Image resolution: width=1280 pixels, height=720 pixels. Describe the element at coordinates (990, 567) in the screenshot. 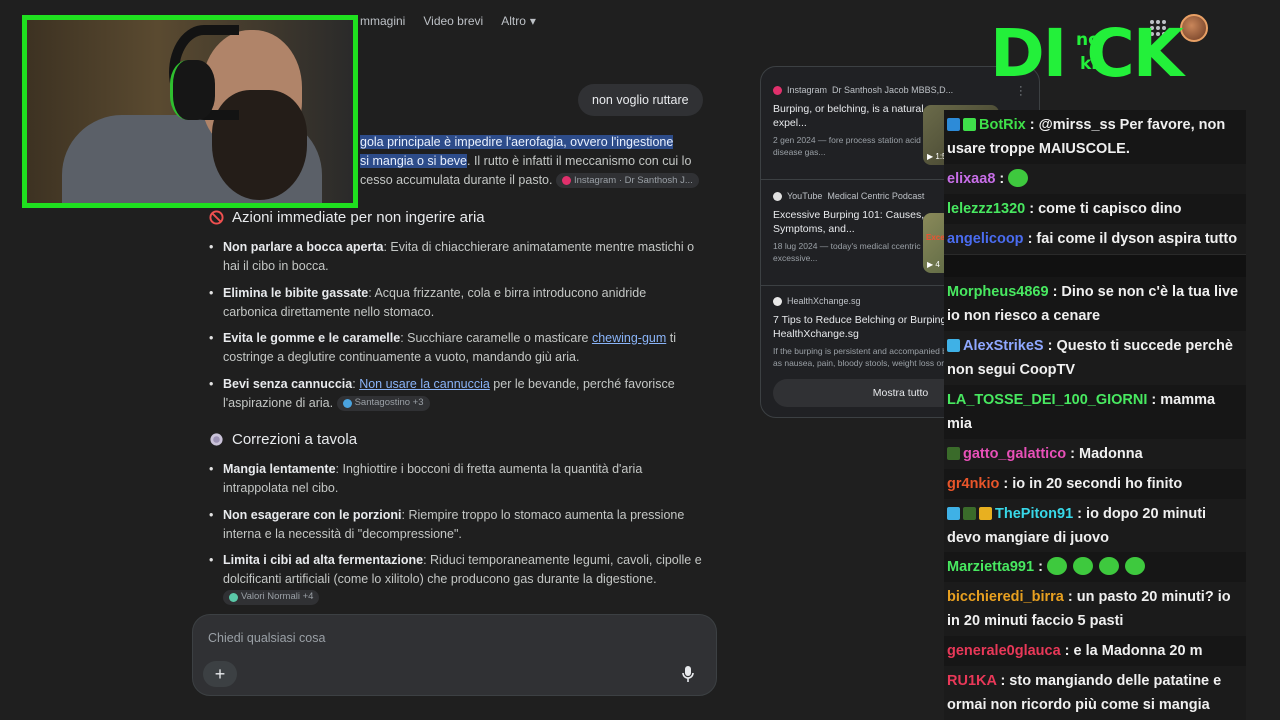

I see `chat-username: Marzietta991` at that location.